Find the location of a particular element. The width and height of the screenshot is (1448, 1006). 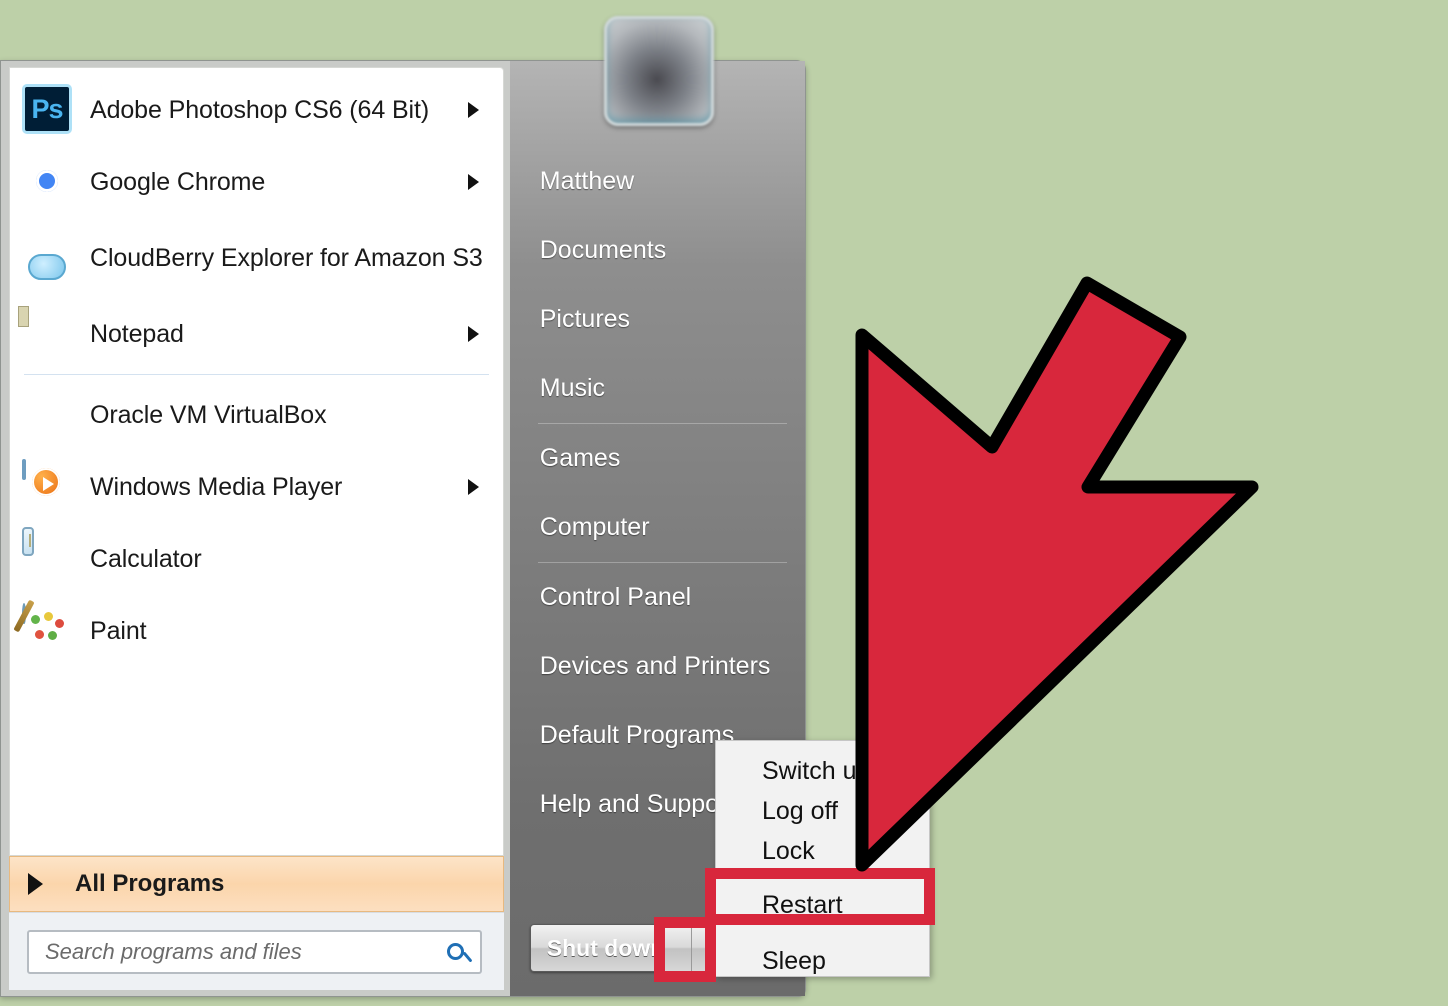

right-link-label: Devices and Printers is located at coordinates (655, 666).